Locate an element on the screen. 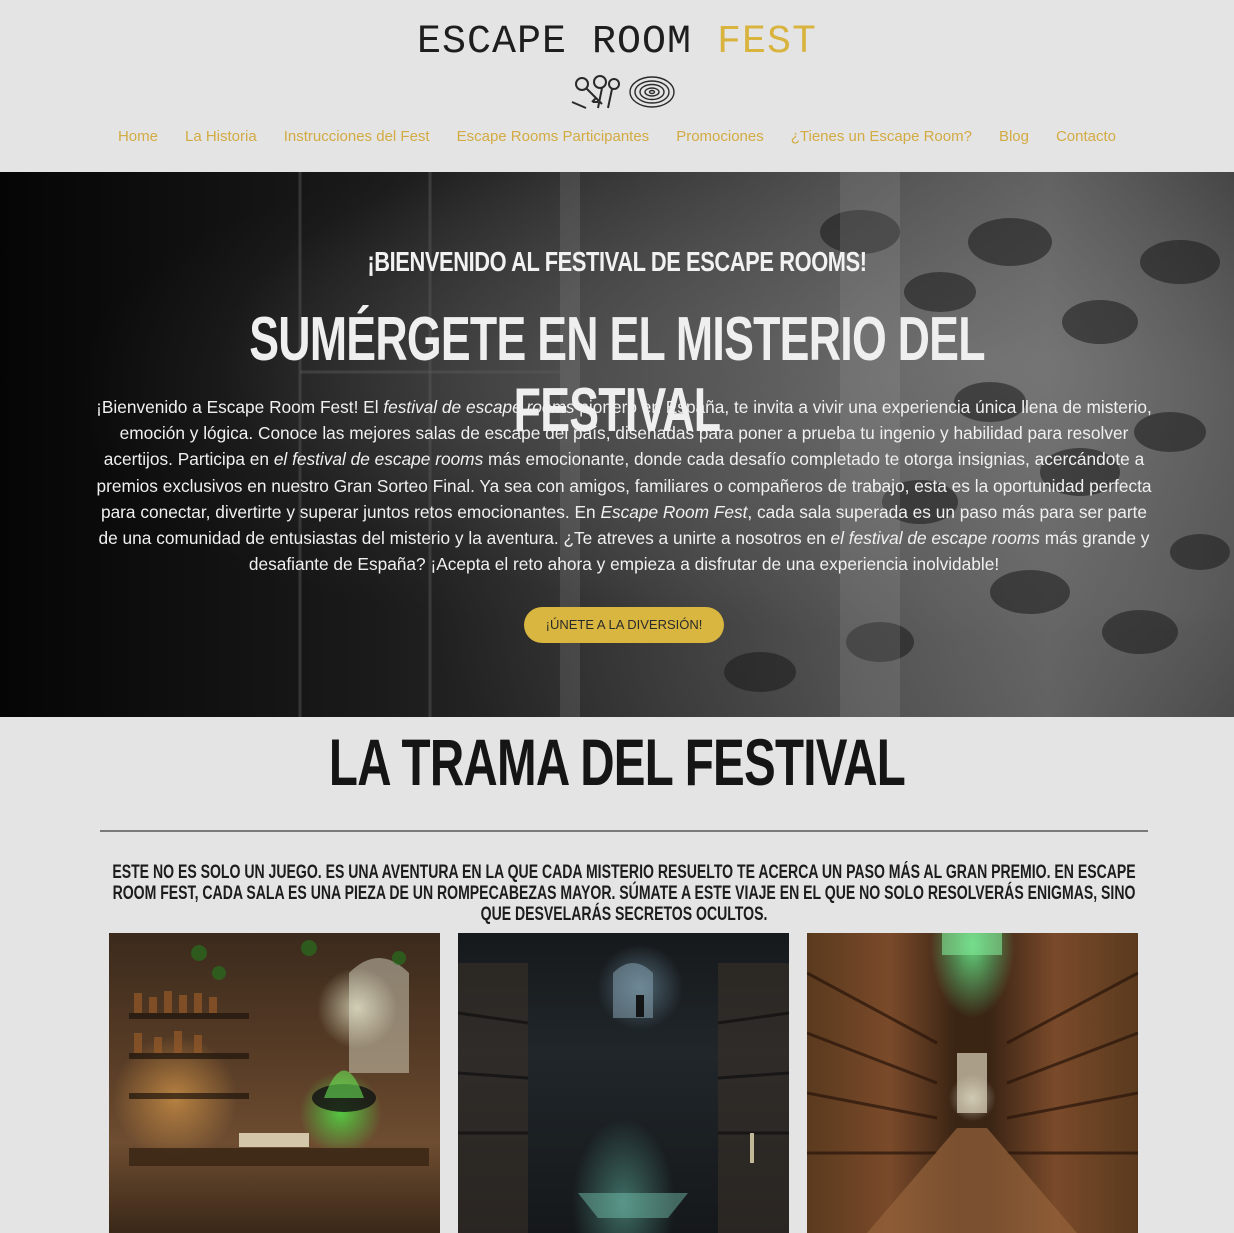 This screenshot has width=1234, height=1233. nav-item-tienes-escape-room: ¿Tienes un Escape Room? is located at coordinates (881, 136).